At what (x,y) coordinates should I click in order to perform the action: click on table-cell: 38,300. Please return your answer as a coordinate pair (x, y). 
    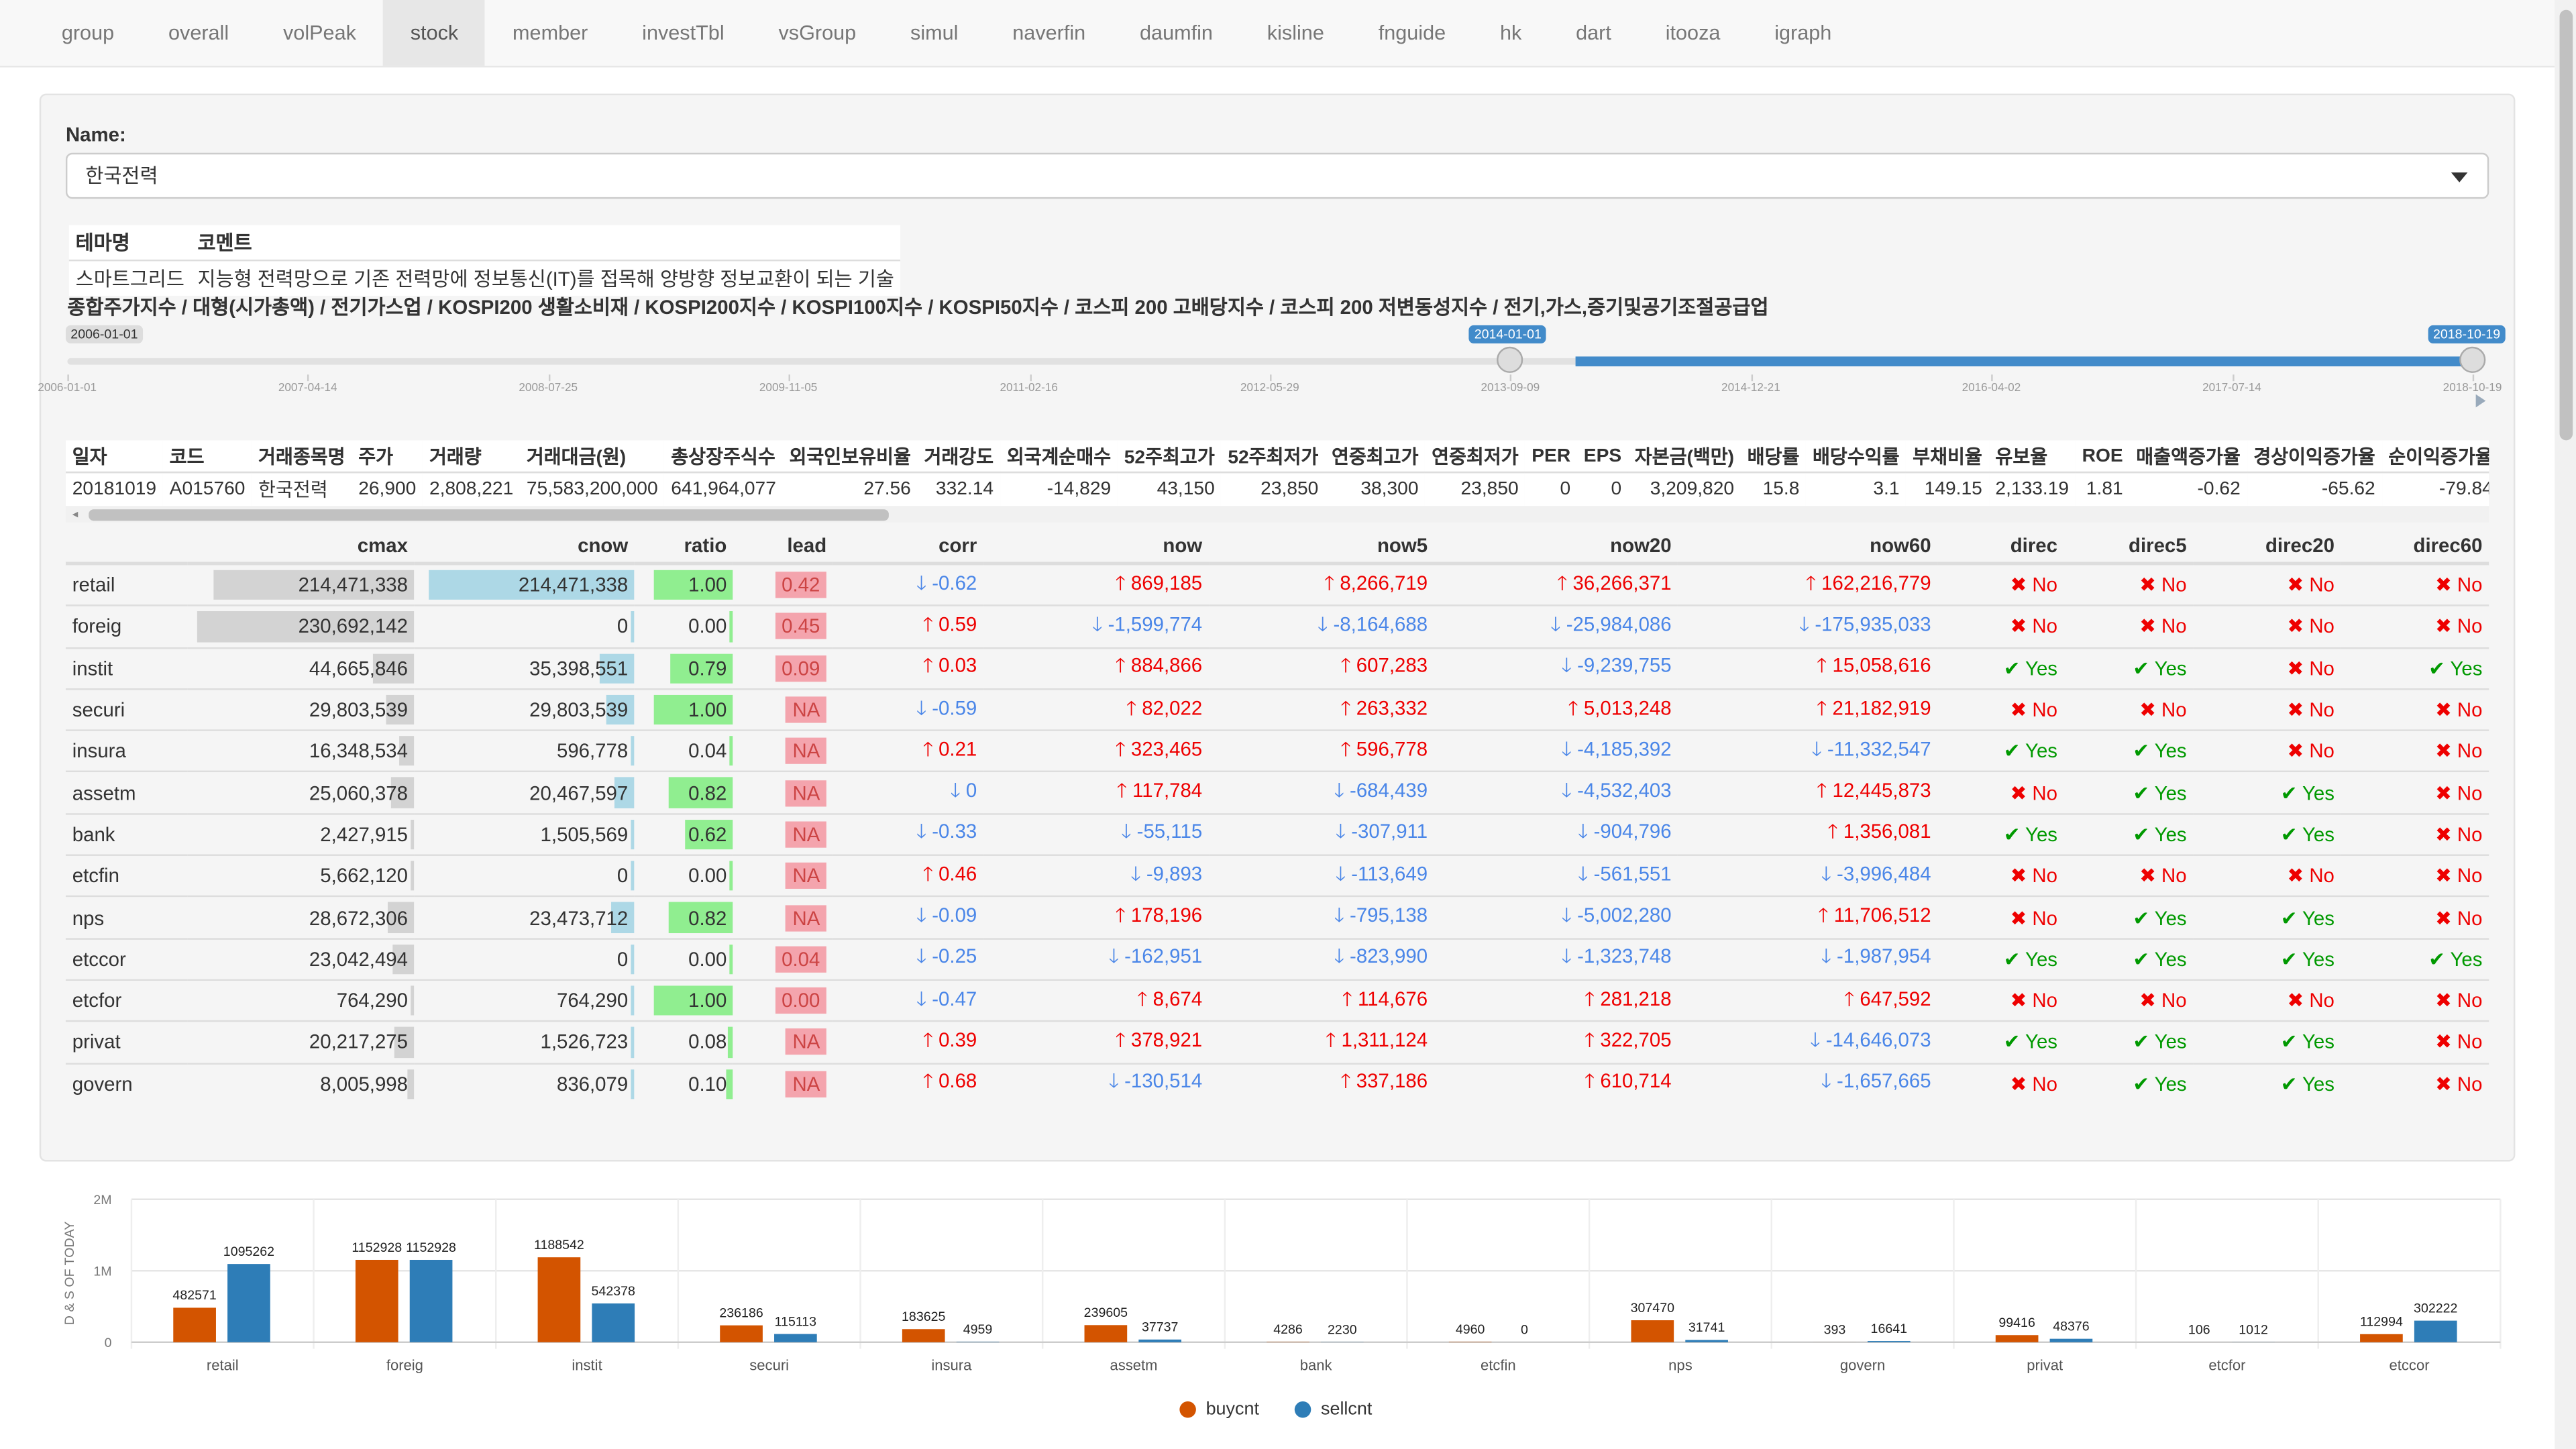
    Looking at the image, I should click on (1375, 489).